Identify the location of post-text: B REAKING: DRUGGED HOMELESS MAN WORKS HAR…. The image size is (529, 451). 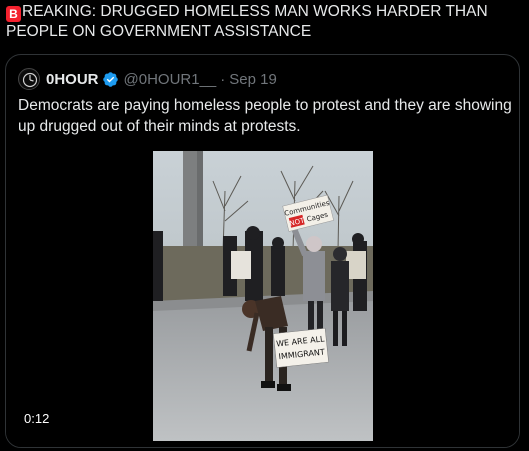
(265, 22).